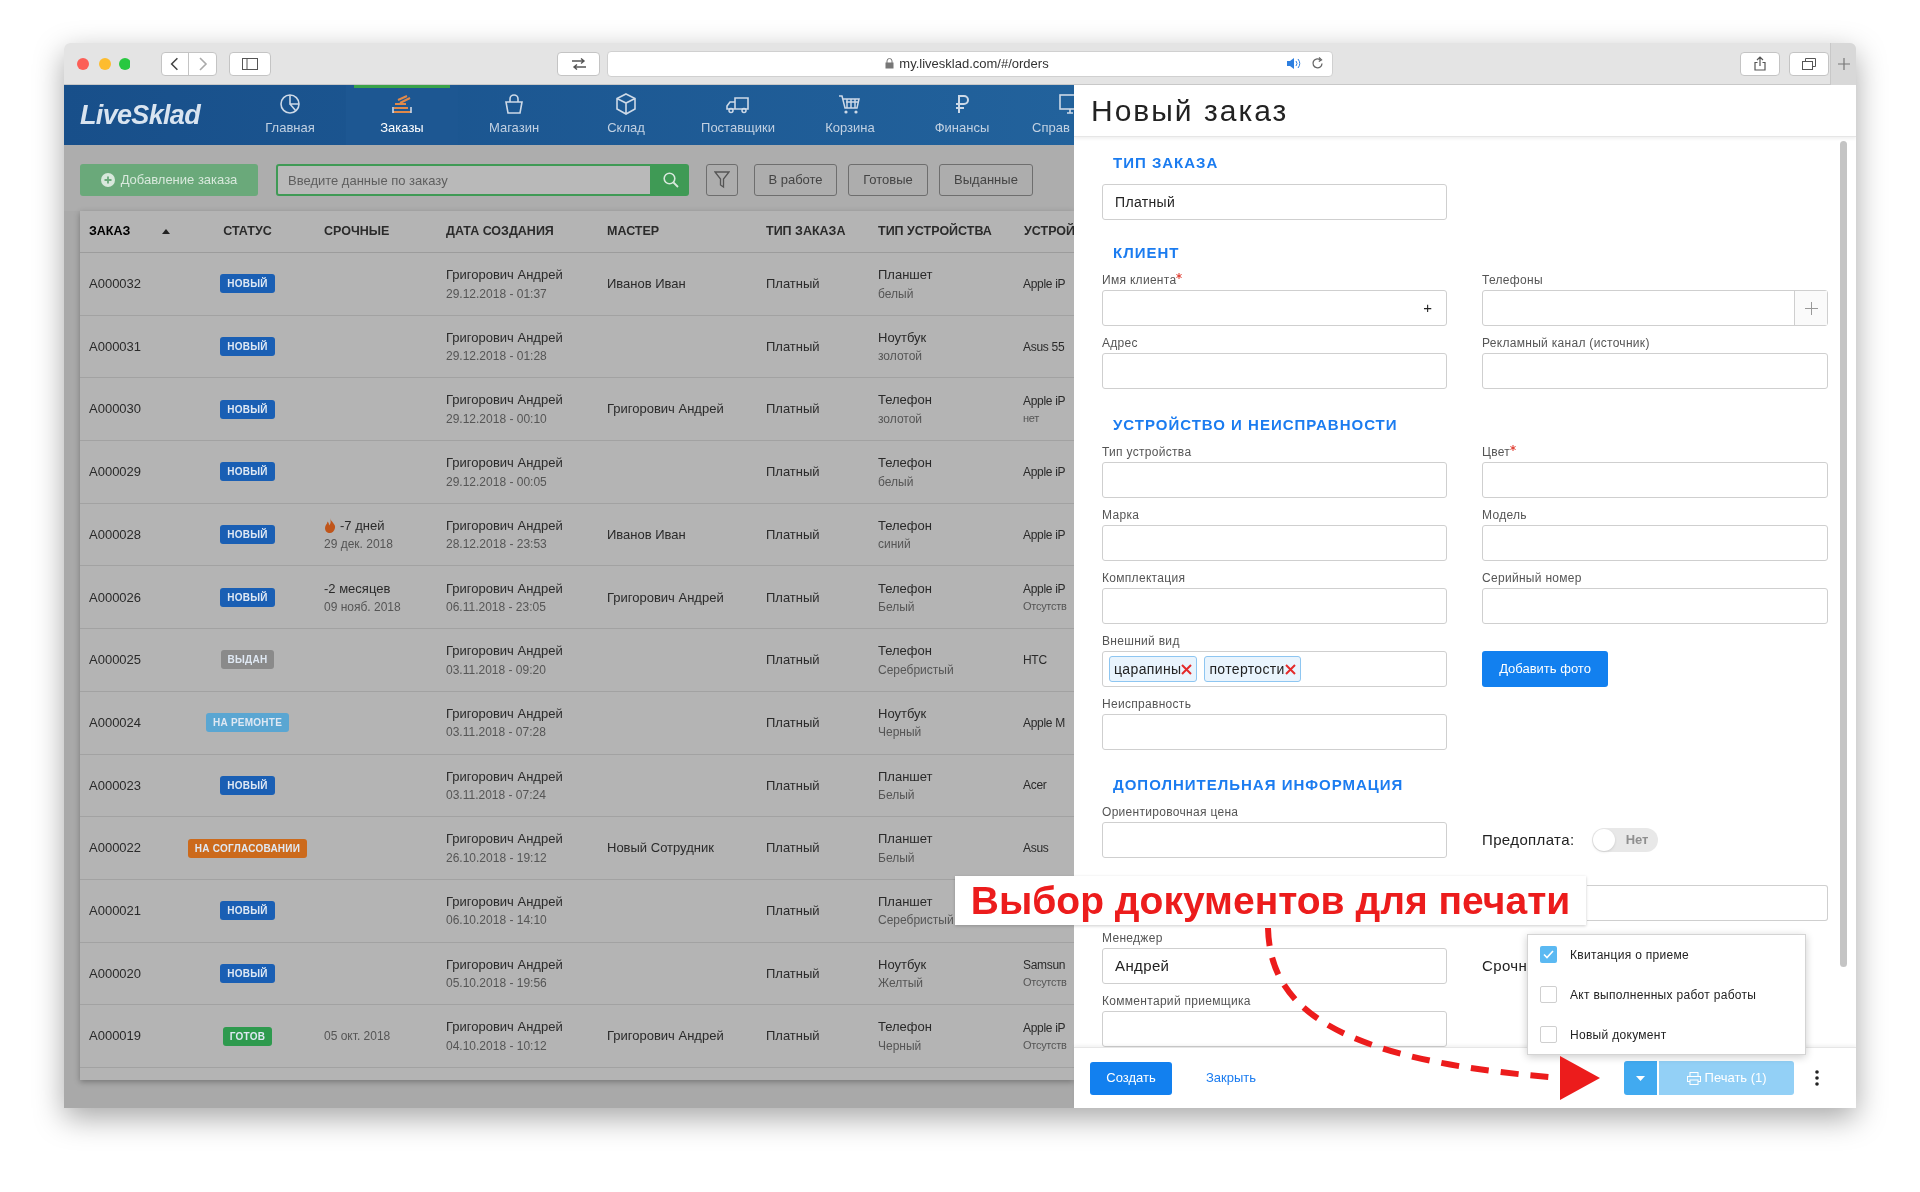 The width and height of the screenshot is (1920, 1192). What do you see at coordinates (970, 63) in the screenshot?
I see `address-bar: my.livesklad.com/#/orders` at bounding box center [970, 63].